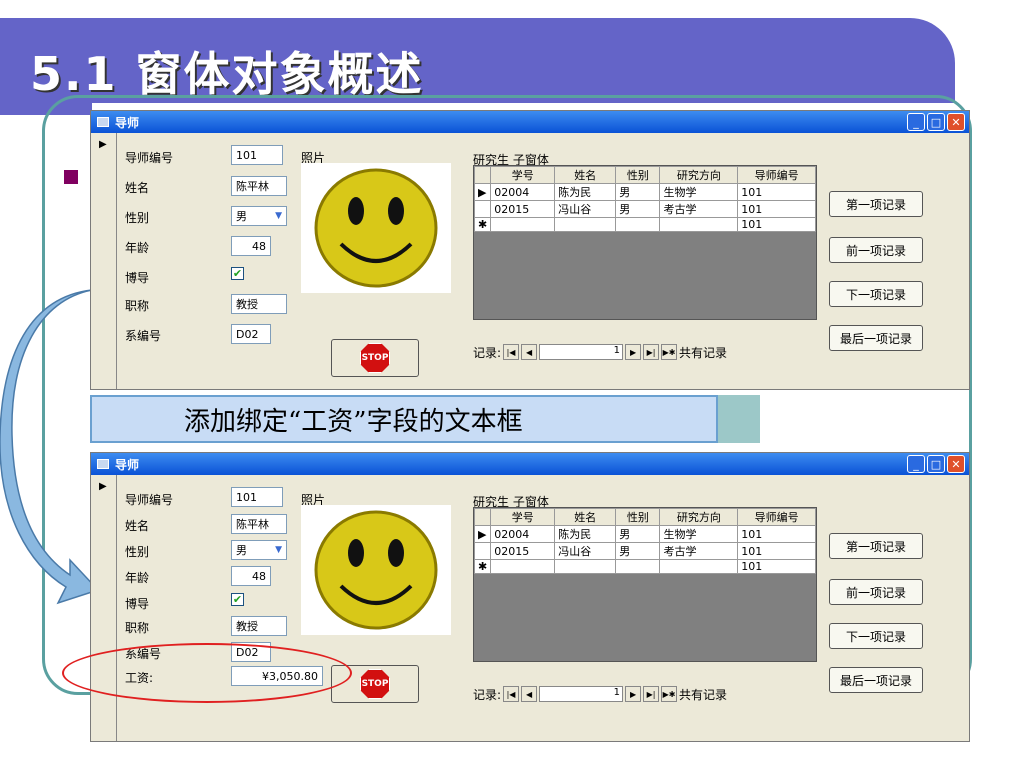  What do you see at coordinates (251, 334) in the screenshot?
I see `dept-field: D02` at bounding box center [251, 334].